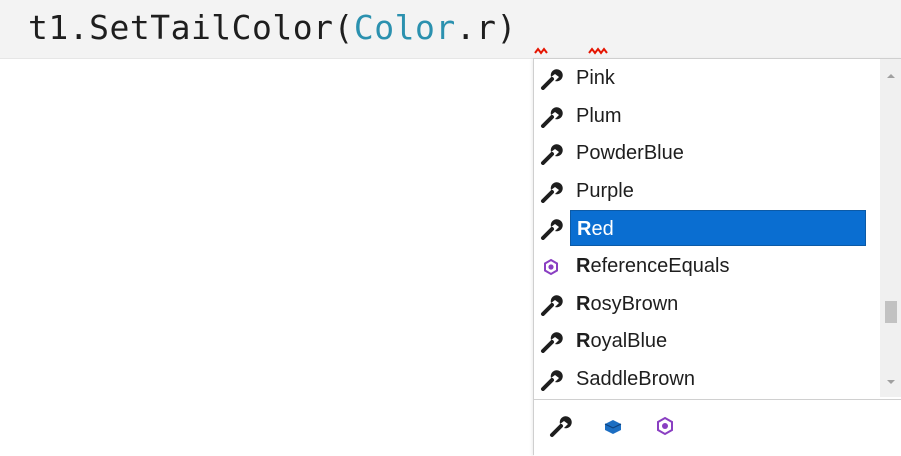 The image size is (901, 456). What do you see at coordinates (706, 153) in the screenshot?
I see `completion-item: PowderBlue` at bounding box center [706, 153].